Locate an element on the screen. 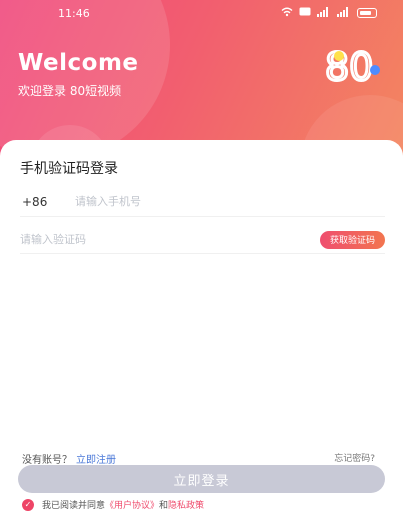 The image size is (403, 528). app-logo-icon: 80 is located at coordinates (352, 68).